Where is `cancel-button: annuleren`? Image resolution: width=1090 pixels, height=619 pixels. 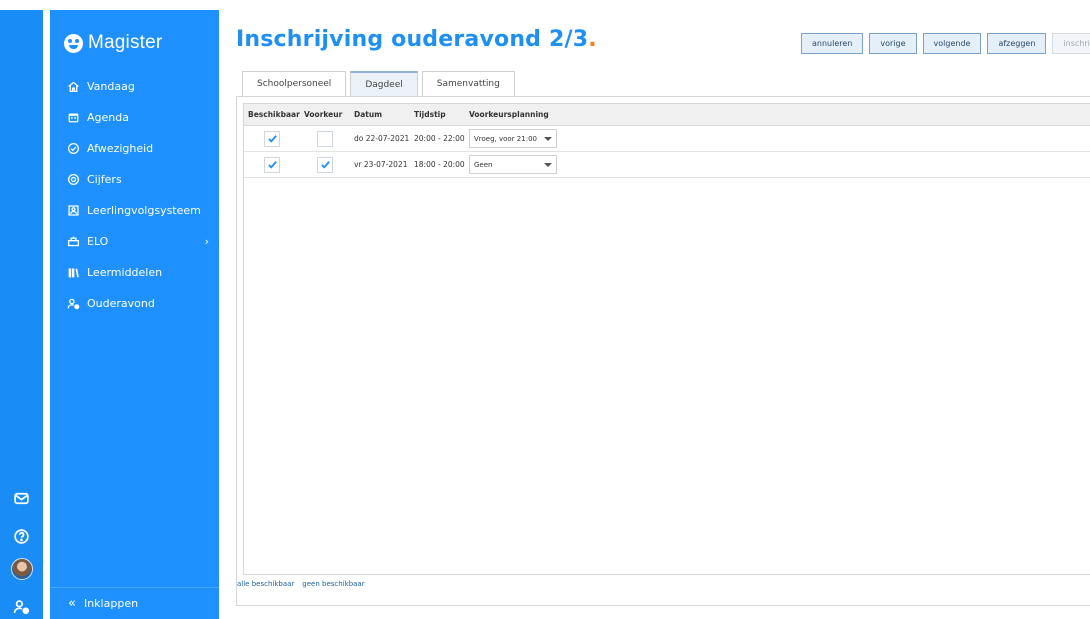
cancel-button: annuleren is located at coordinates (832, 43).